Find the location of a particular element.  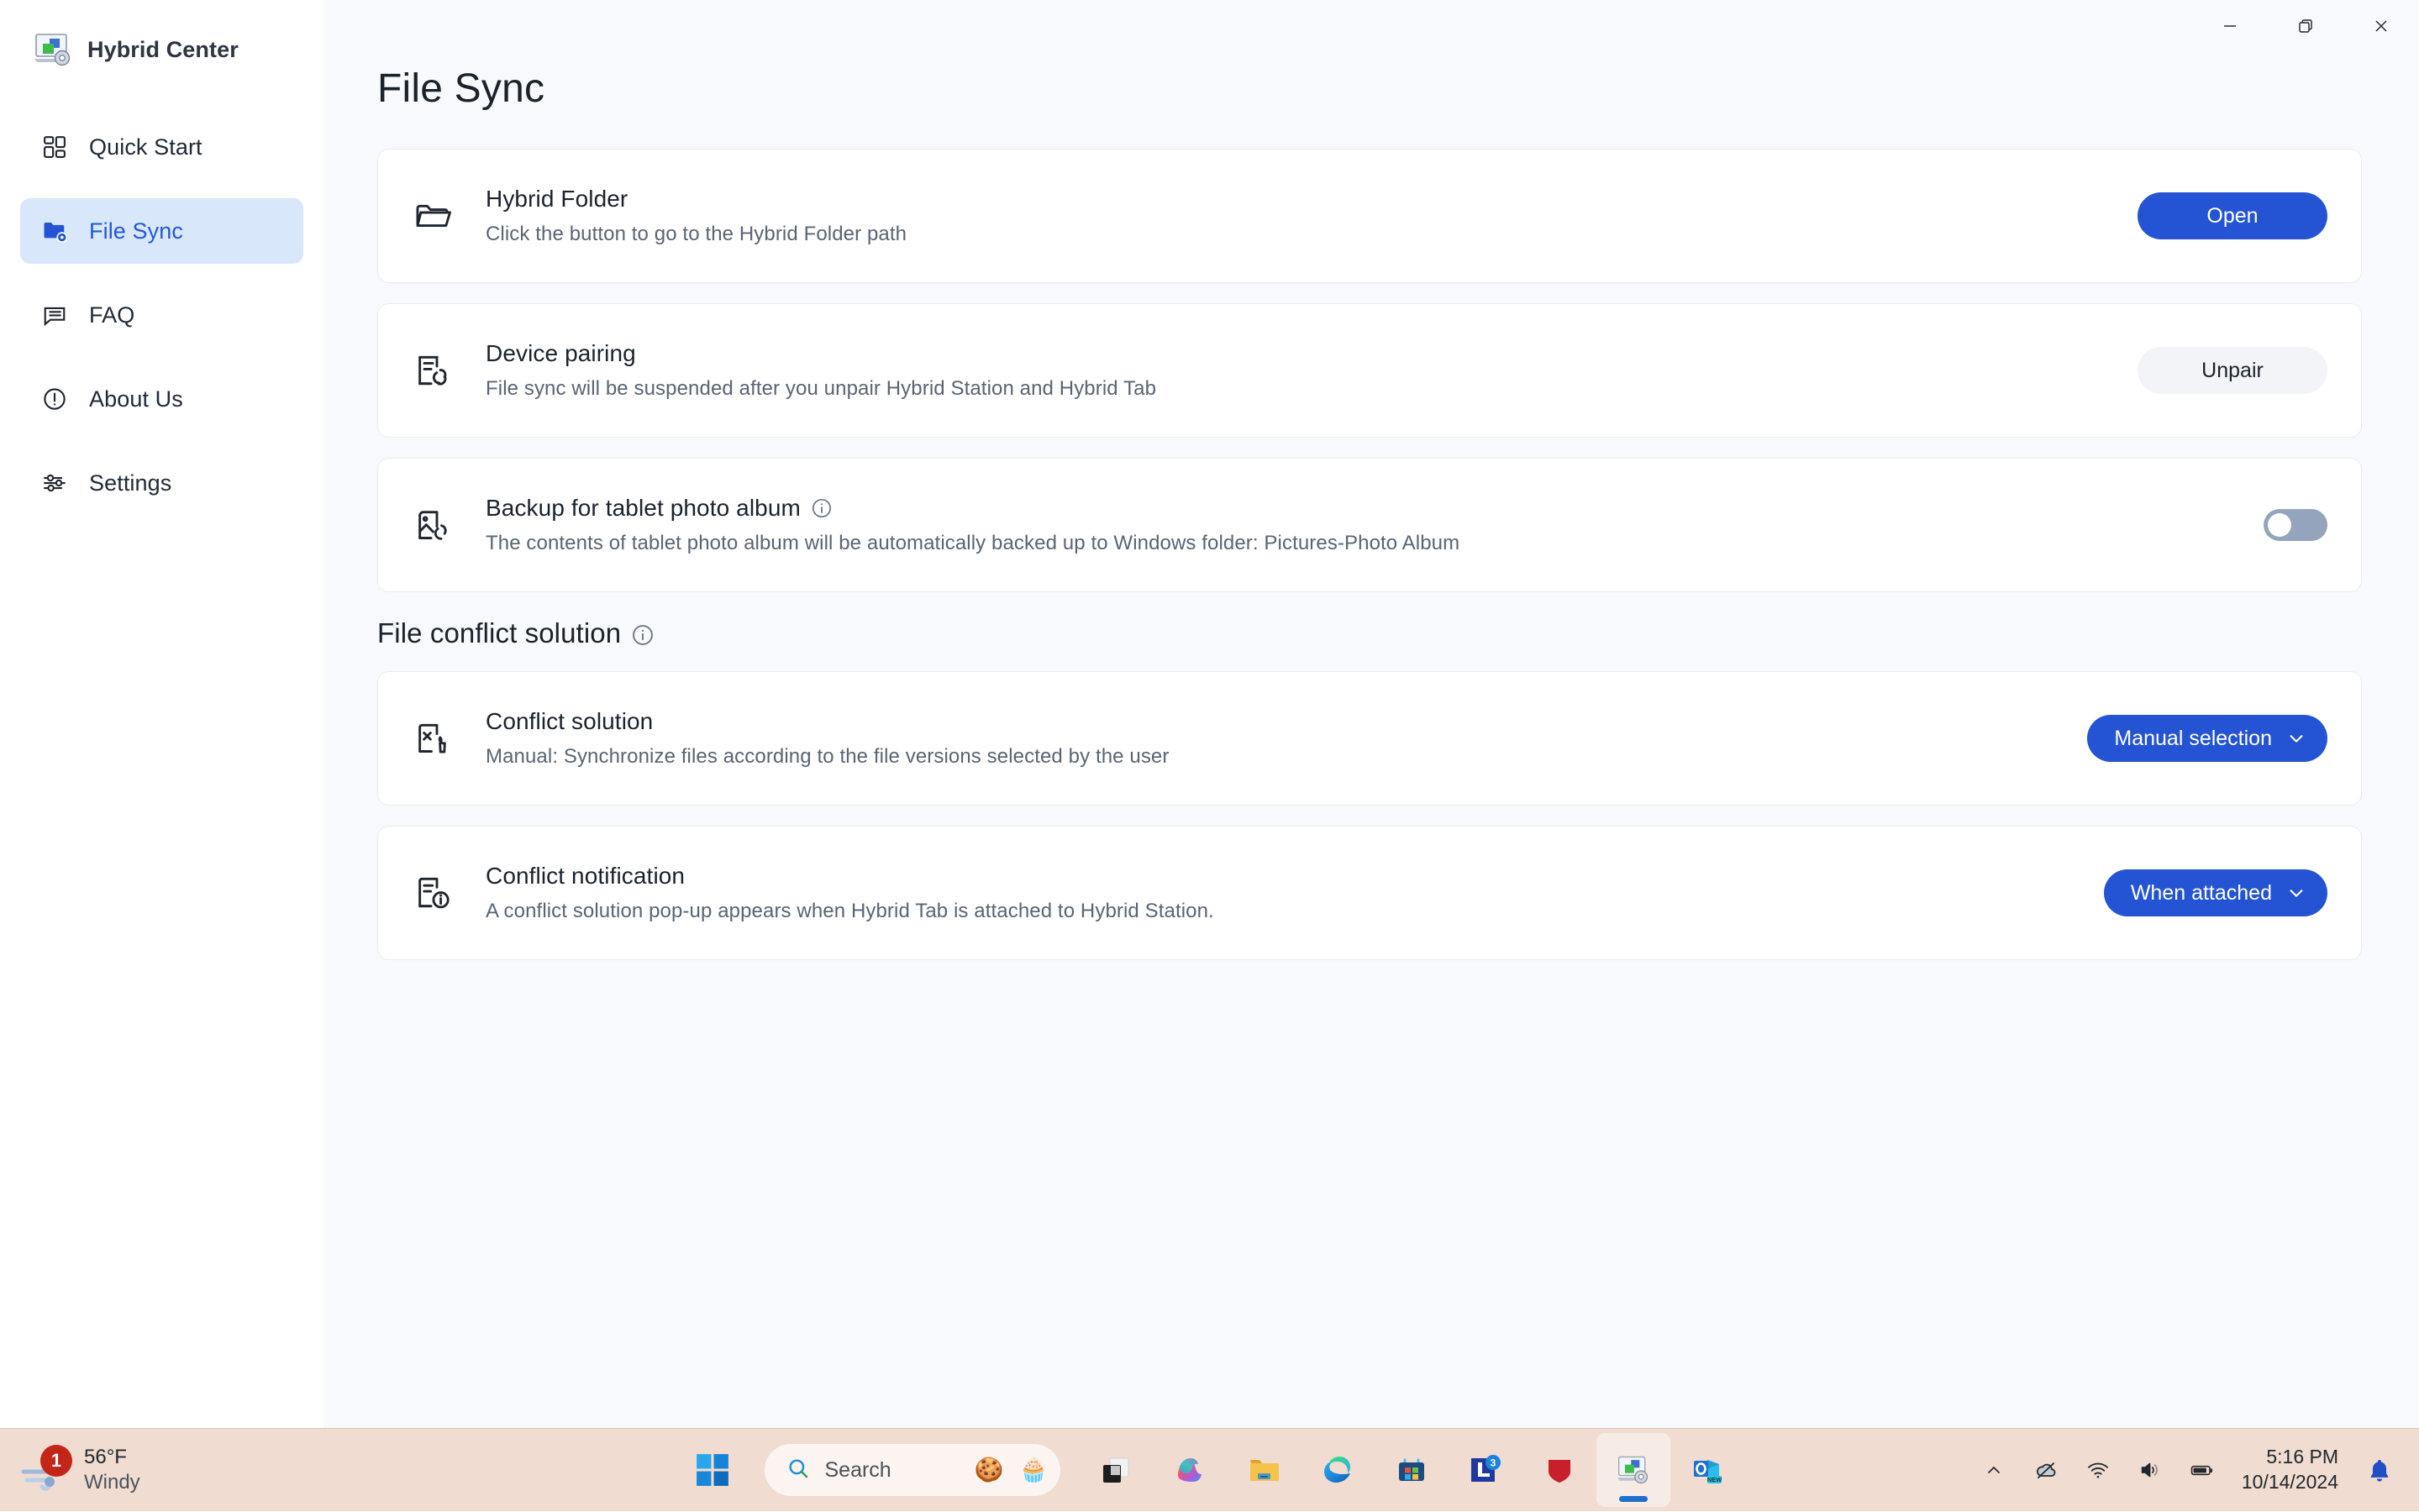

photo-backup-toggle is located at coordinates (2295, 525).